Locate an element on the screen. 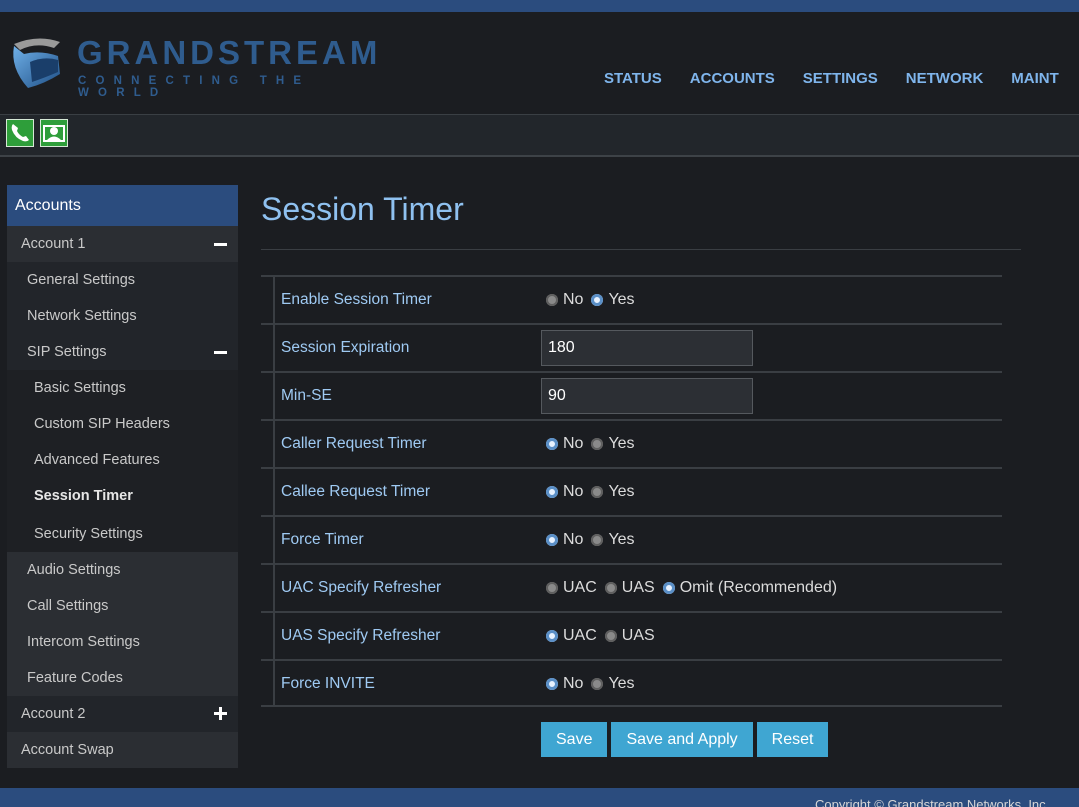  sidebar-header-accounts: Accounts is located at coordinates (122, 205).